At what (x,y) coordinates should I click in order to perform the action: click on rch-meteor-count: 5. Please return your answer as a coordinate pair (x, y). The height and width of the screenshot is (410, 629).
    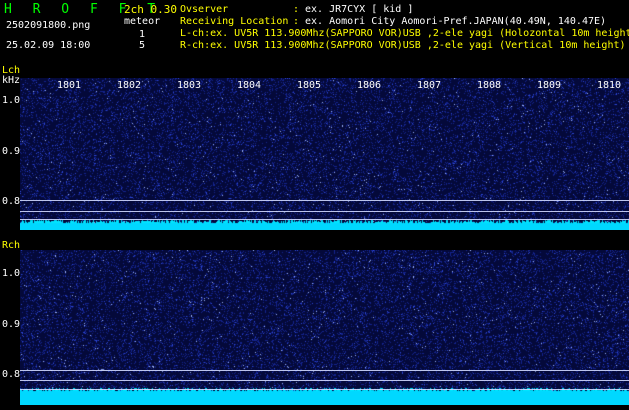
    Looking at the image, I should click on (142, 45).